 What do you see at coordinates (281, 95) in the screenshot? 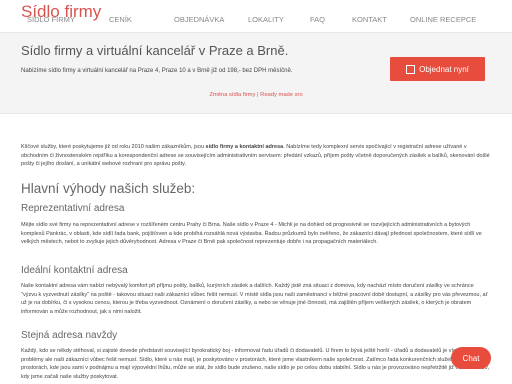
I see `link-ready-made-sro: Ready made sro` at bounding box center [281, 95].